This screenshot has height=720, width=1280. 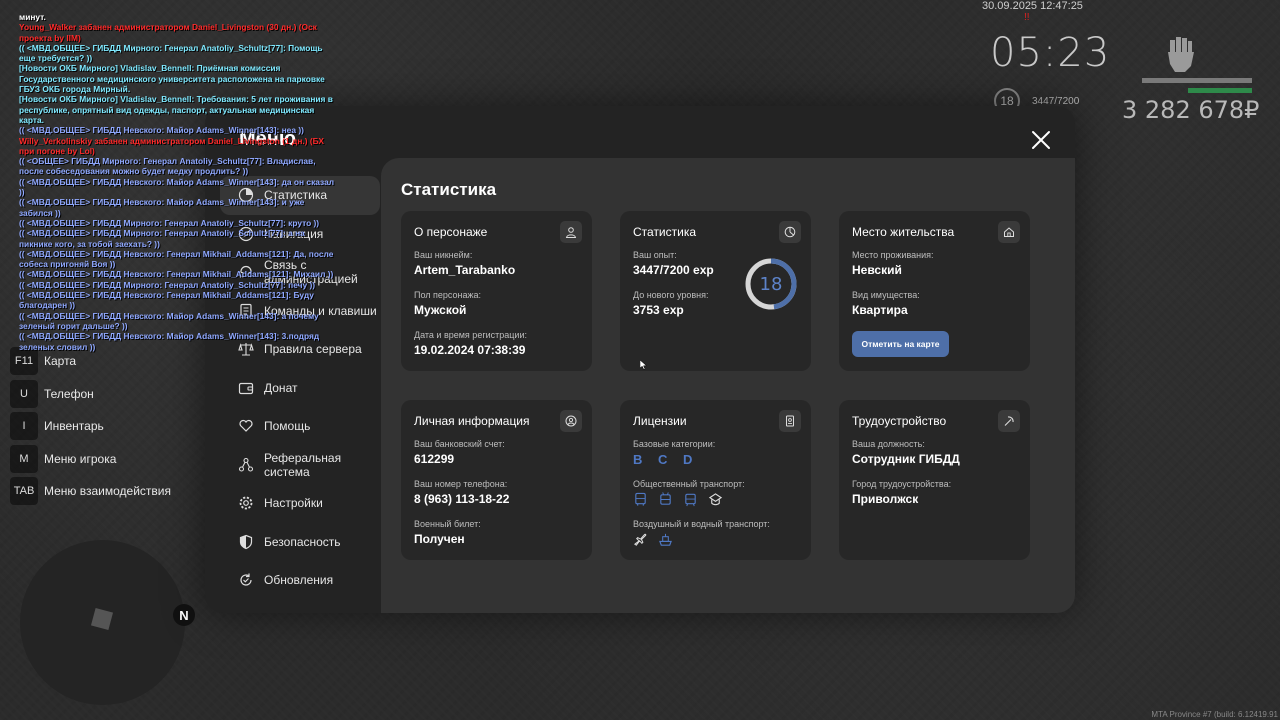 What do you see at coordinates (24, 491) in the screenshot?
I see `key-cap: TAB` at bounding box center [24, 491].